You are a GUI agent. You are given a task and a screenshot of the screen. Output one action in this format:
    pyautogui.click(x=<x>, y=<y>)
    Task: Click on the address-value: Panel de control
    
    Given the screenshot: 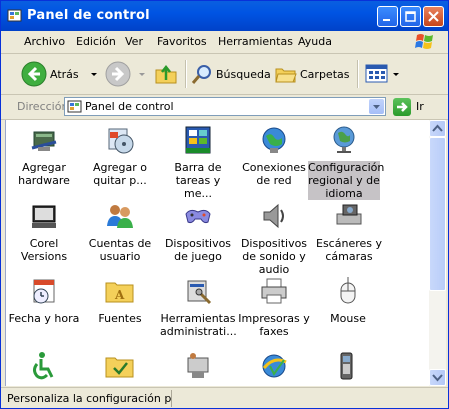 What is the action you would take?
    pyautogui.click(x=129, y=106)
    